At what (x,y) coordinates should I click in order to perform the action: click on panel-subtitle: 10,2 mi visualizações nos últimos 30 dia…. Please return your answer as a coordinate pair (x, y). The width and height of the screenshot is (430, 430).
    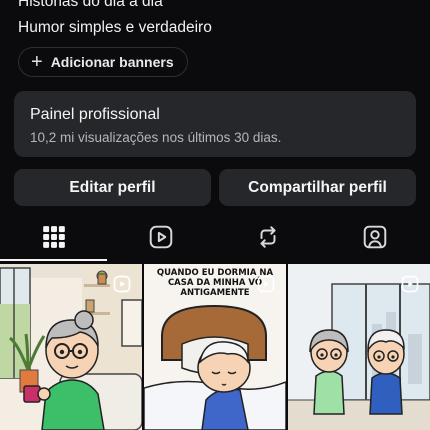
    Looking at the image, I should click on (156, 137).